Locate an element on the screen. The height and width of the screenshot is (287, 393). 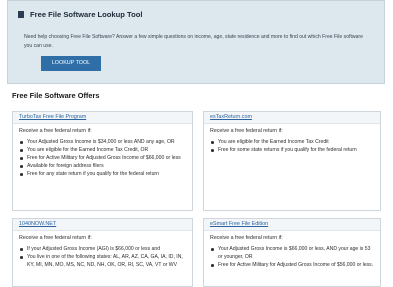
offer-link-1040now: 1040NOW.NET is located at coordinates (102, 224).